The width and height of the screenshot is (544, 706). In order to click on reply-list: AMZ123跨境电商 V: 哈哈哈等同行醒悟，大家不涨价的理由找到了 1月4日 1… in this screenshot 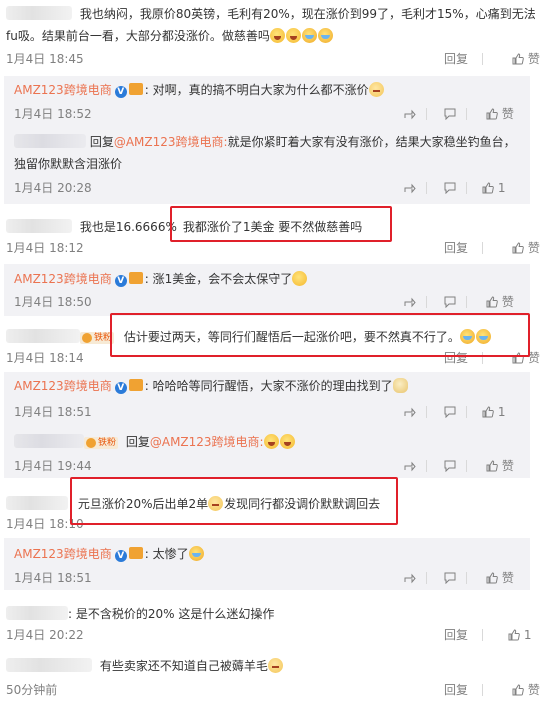, I will do `click(267, 425)`.